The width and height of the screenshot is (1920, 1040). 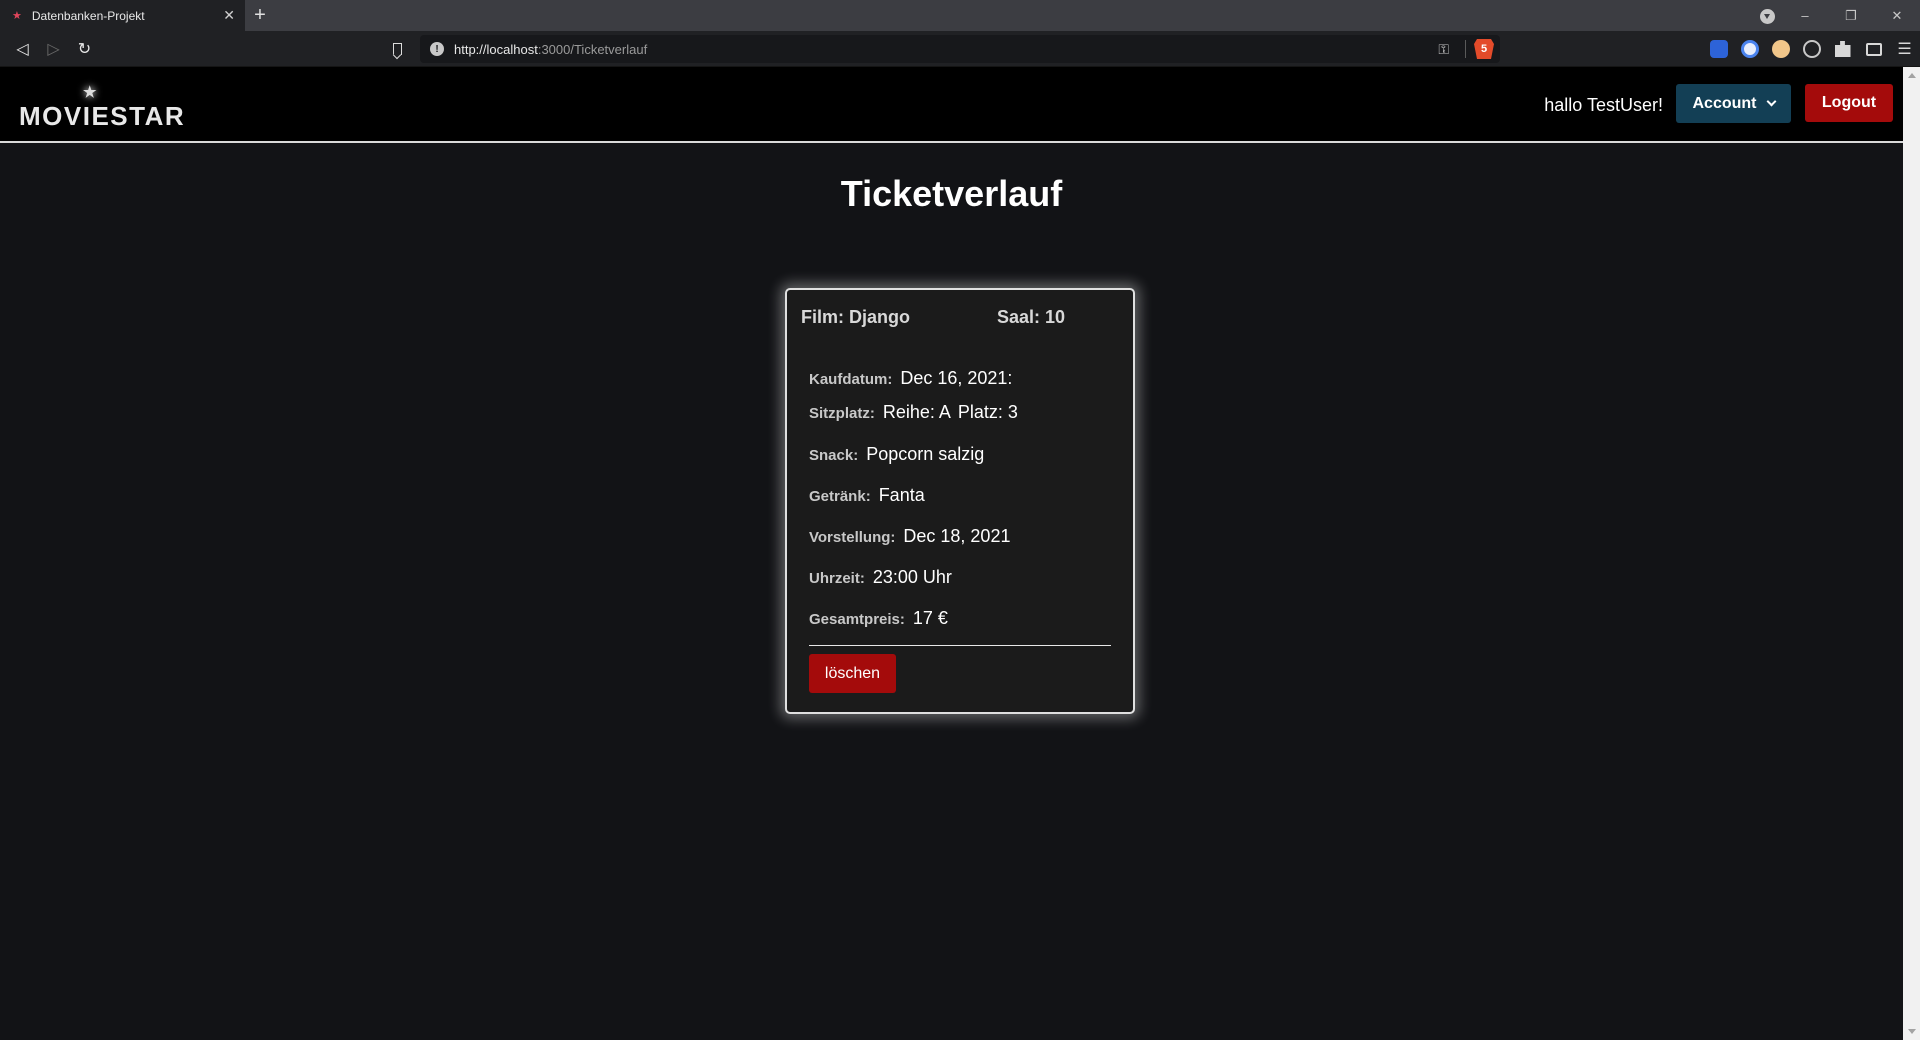 What do you see at coordinates (84, 49) in the screenshot?
I see `reload-icon: ↻` at bounding box center [84, 49].